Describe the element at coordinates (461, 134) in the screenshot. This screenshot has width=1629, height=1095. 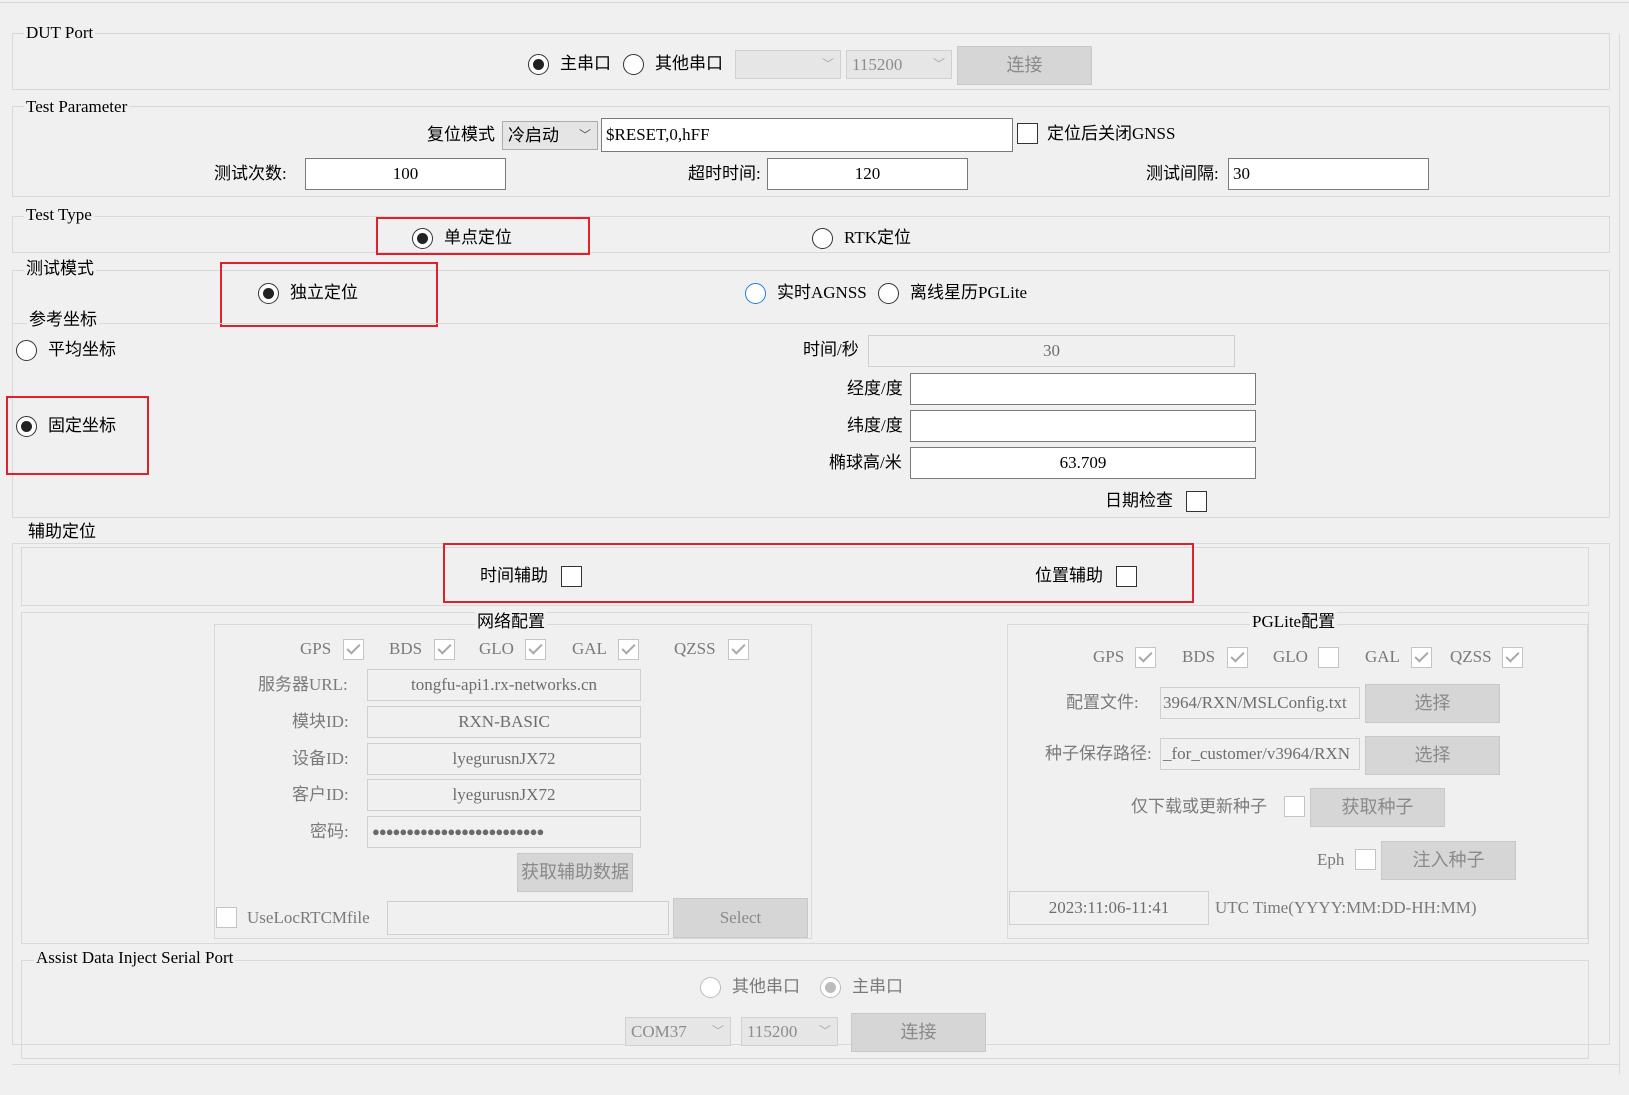
I see `reset-mode-label: 复位模式` at that location.